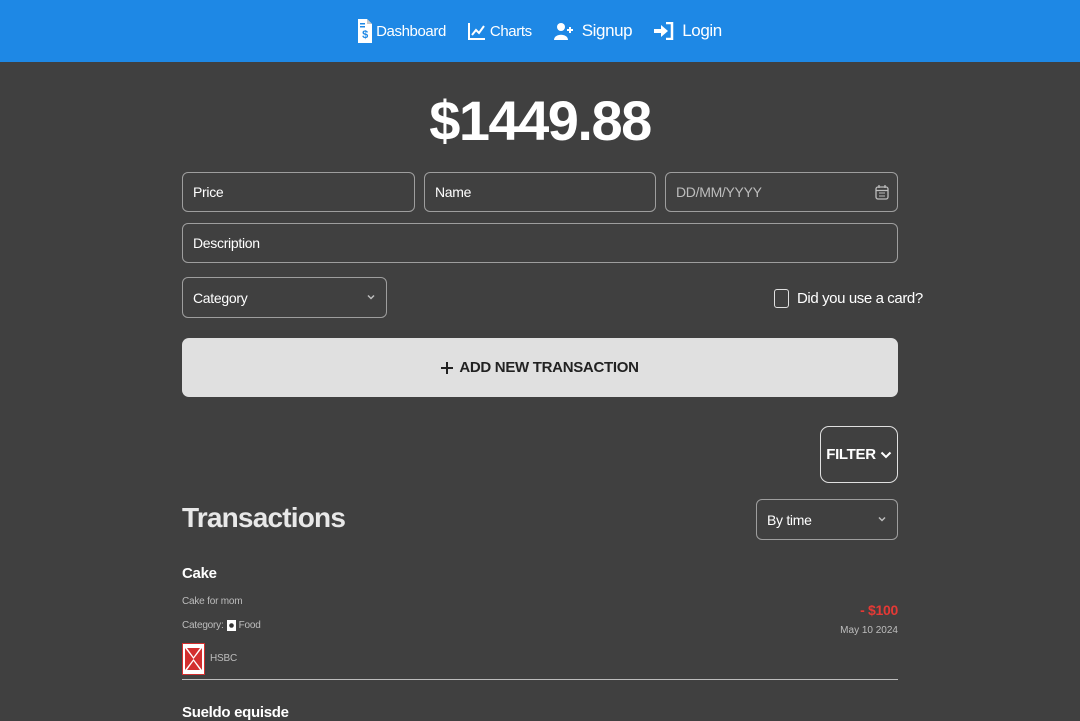 This screenshot has height=721, width=1080. What do you see at coordinates (549, 367) in the screenshot?
I see `add-transaction-label: ADD NEW TRANSACTION` at bounding box center [549, 367].